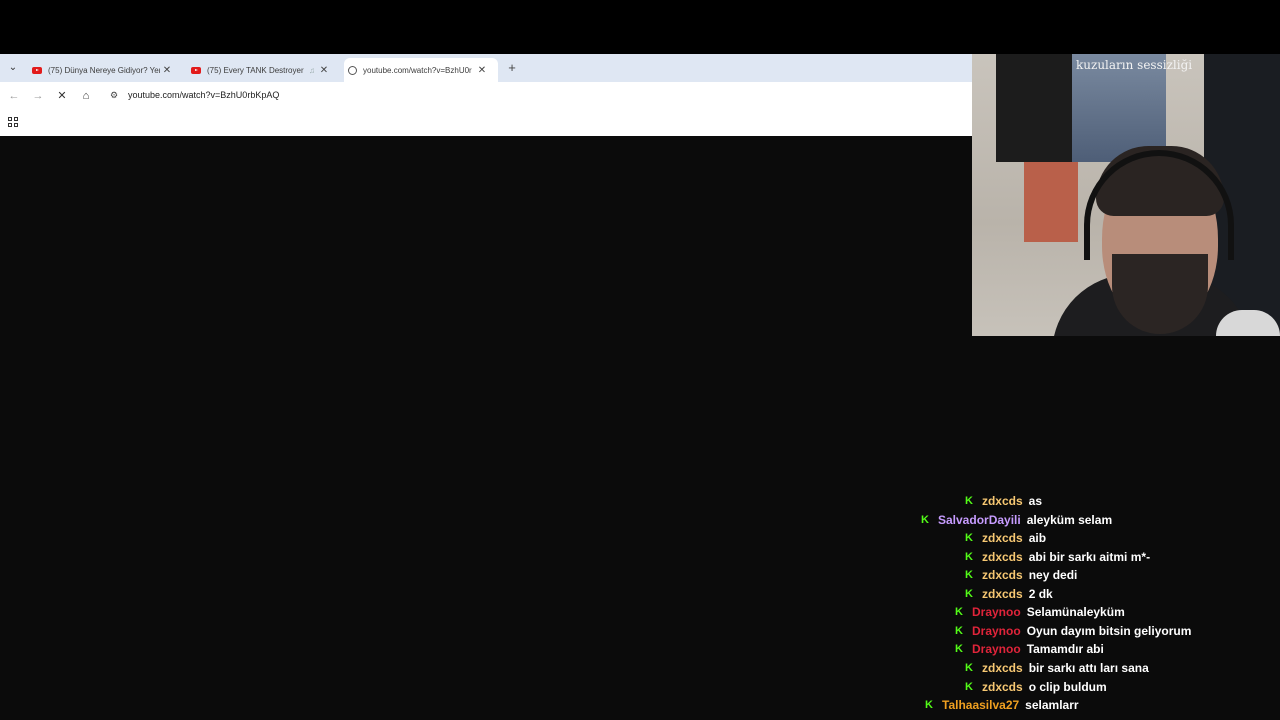 Image resolution: width=1280 pixels, height=720 pixels. I want to click on bookmarks-bar, so click(486, 123).